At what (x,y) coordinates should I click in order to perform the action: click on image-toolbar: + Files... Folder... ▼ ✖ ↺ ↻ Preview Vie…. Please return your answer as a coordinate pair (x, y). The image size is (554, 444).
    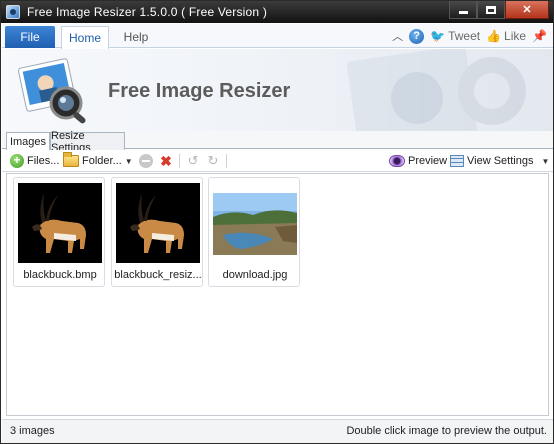
    Looking at the image, I should click on (277, 161).